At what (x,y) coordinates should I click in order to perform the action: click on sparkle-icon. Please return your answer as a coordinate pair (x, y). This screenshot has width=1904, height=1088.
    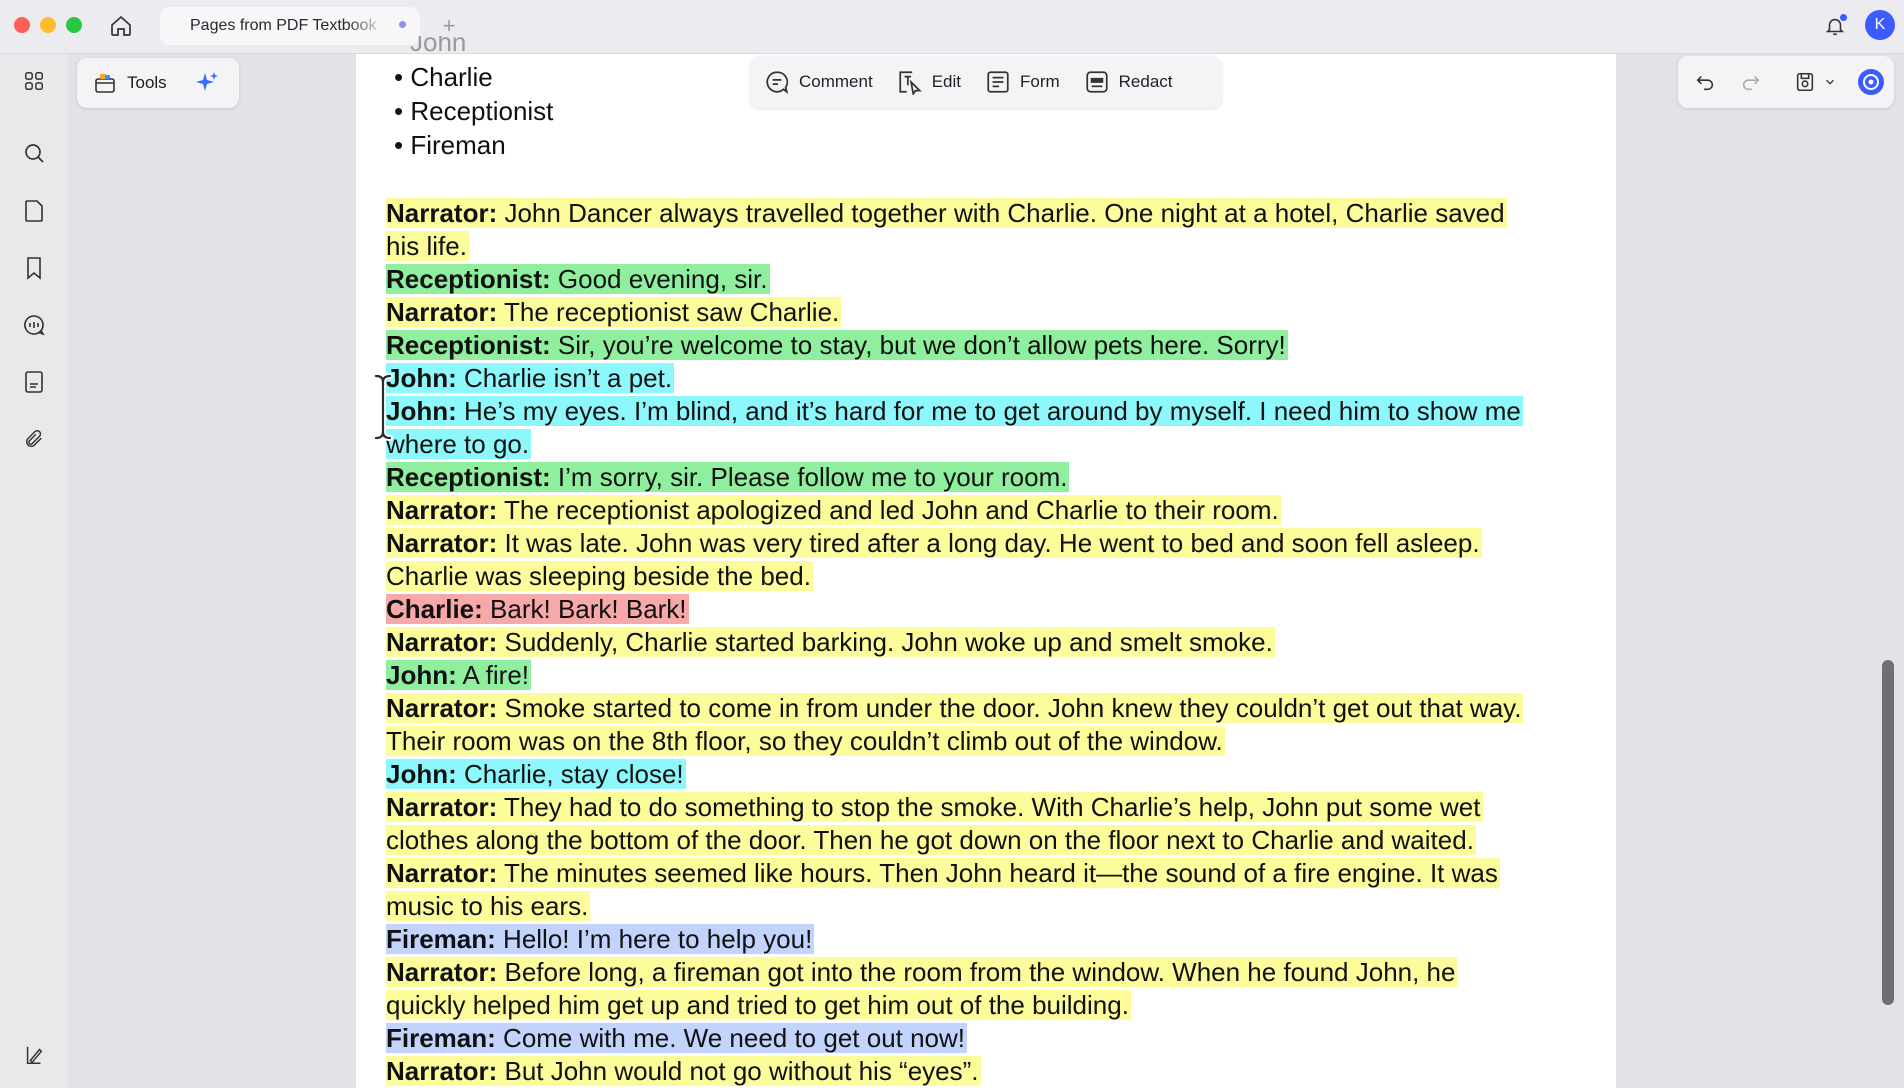
    Looking at the image, I should click on (206, 81).